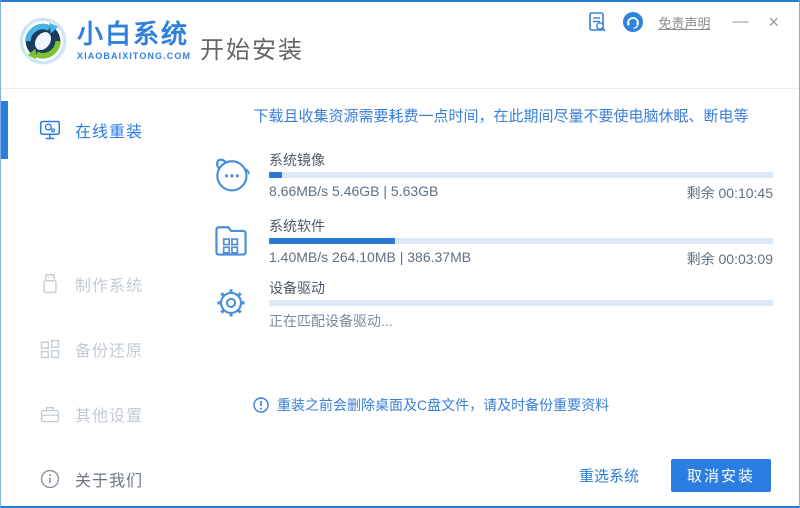 The width and height of the screenshot is (800, 508). I want to click on cancel-install-button: 取消安装, so click(720, 475).